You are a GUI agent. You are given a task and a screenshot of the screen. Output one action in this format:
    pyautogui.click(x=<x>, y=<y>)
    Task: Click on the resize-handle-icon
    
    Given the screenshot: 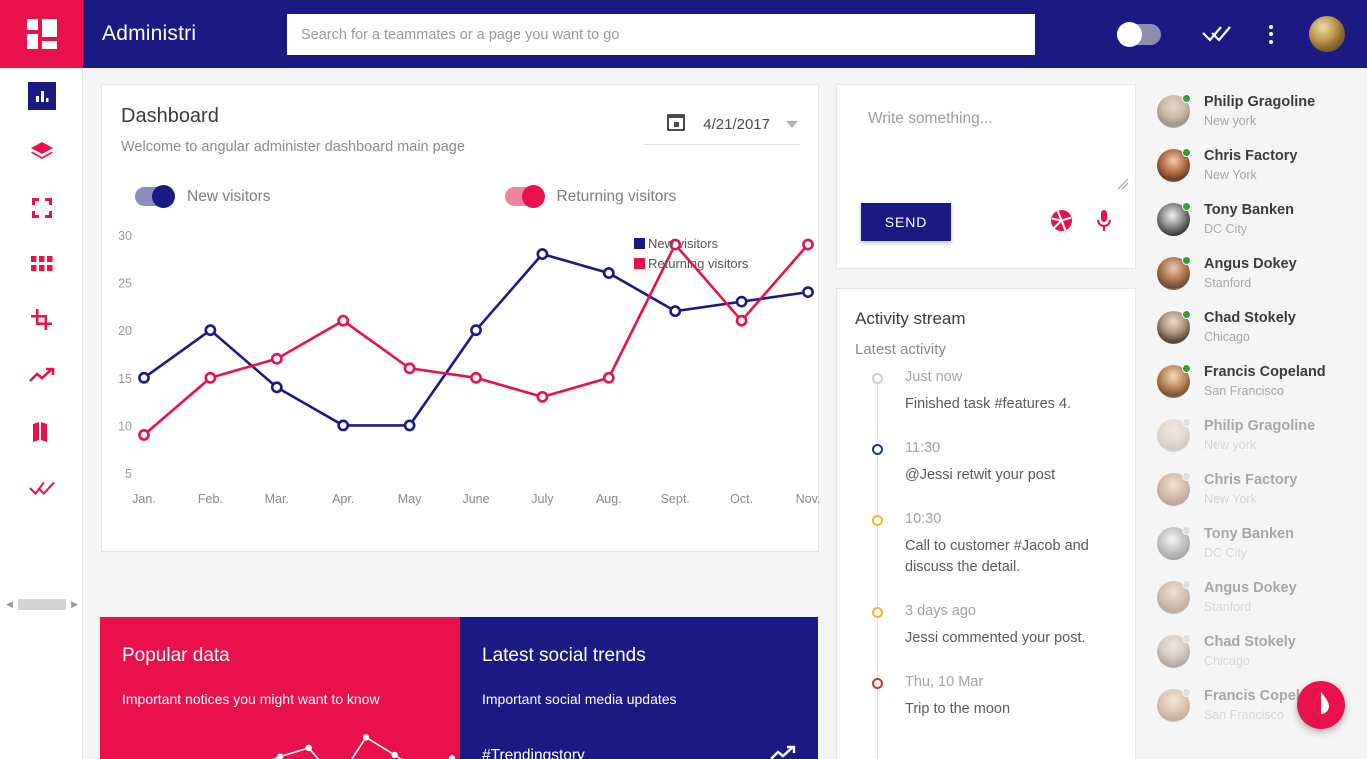 What is the action you would take?
    pyautogui.click(x=1123, y=183)
    